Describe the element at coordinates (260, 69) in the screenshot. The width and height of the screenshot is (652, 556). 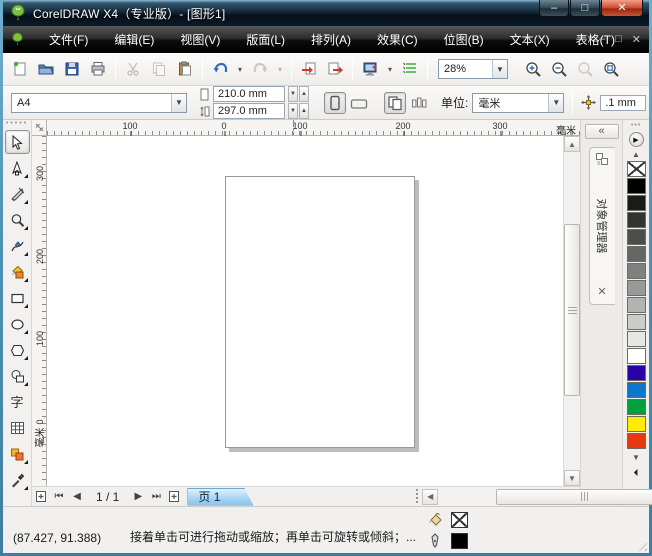
I see `redo-button` at that location.